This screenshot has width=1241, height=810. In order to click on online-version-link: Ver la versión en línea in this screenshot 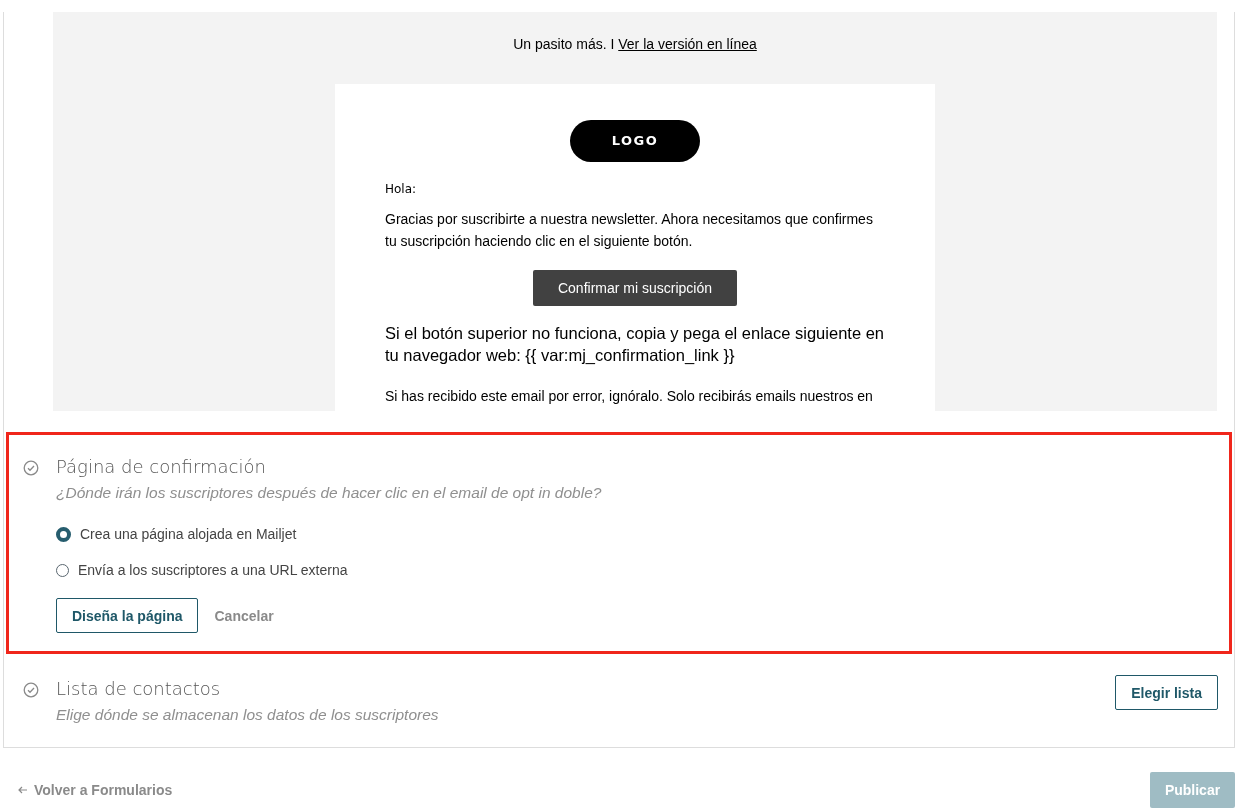, I will do `click(687, 44)`.